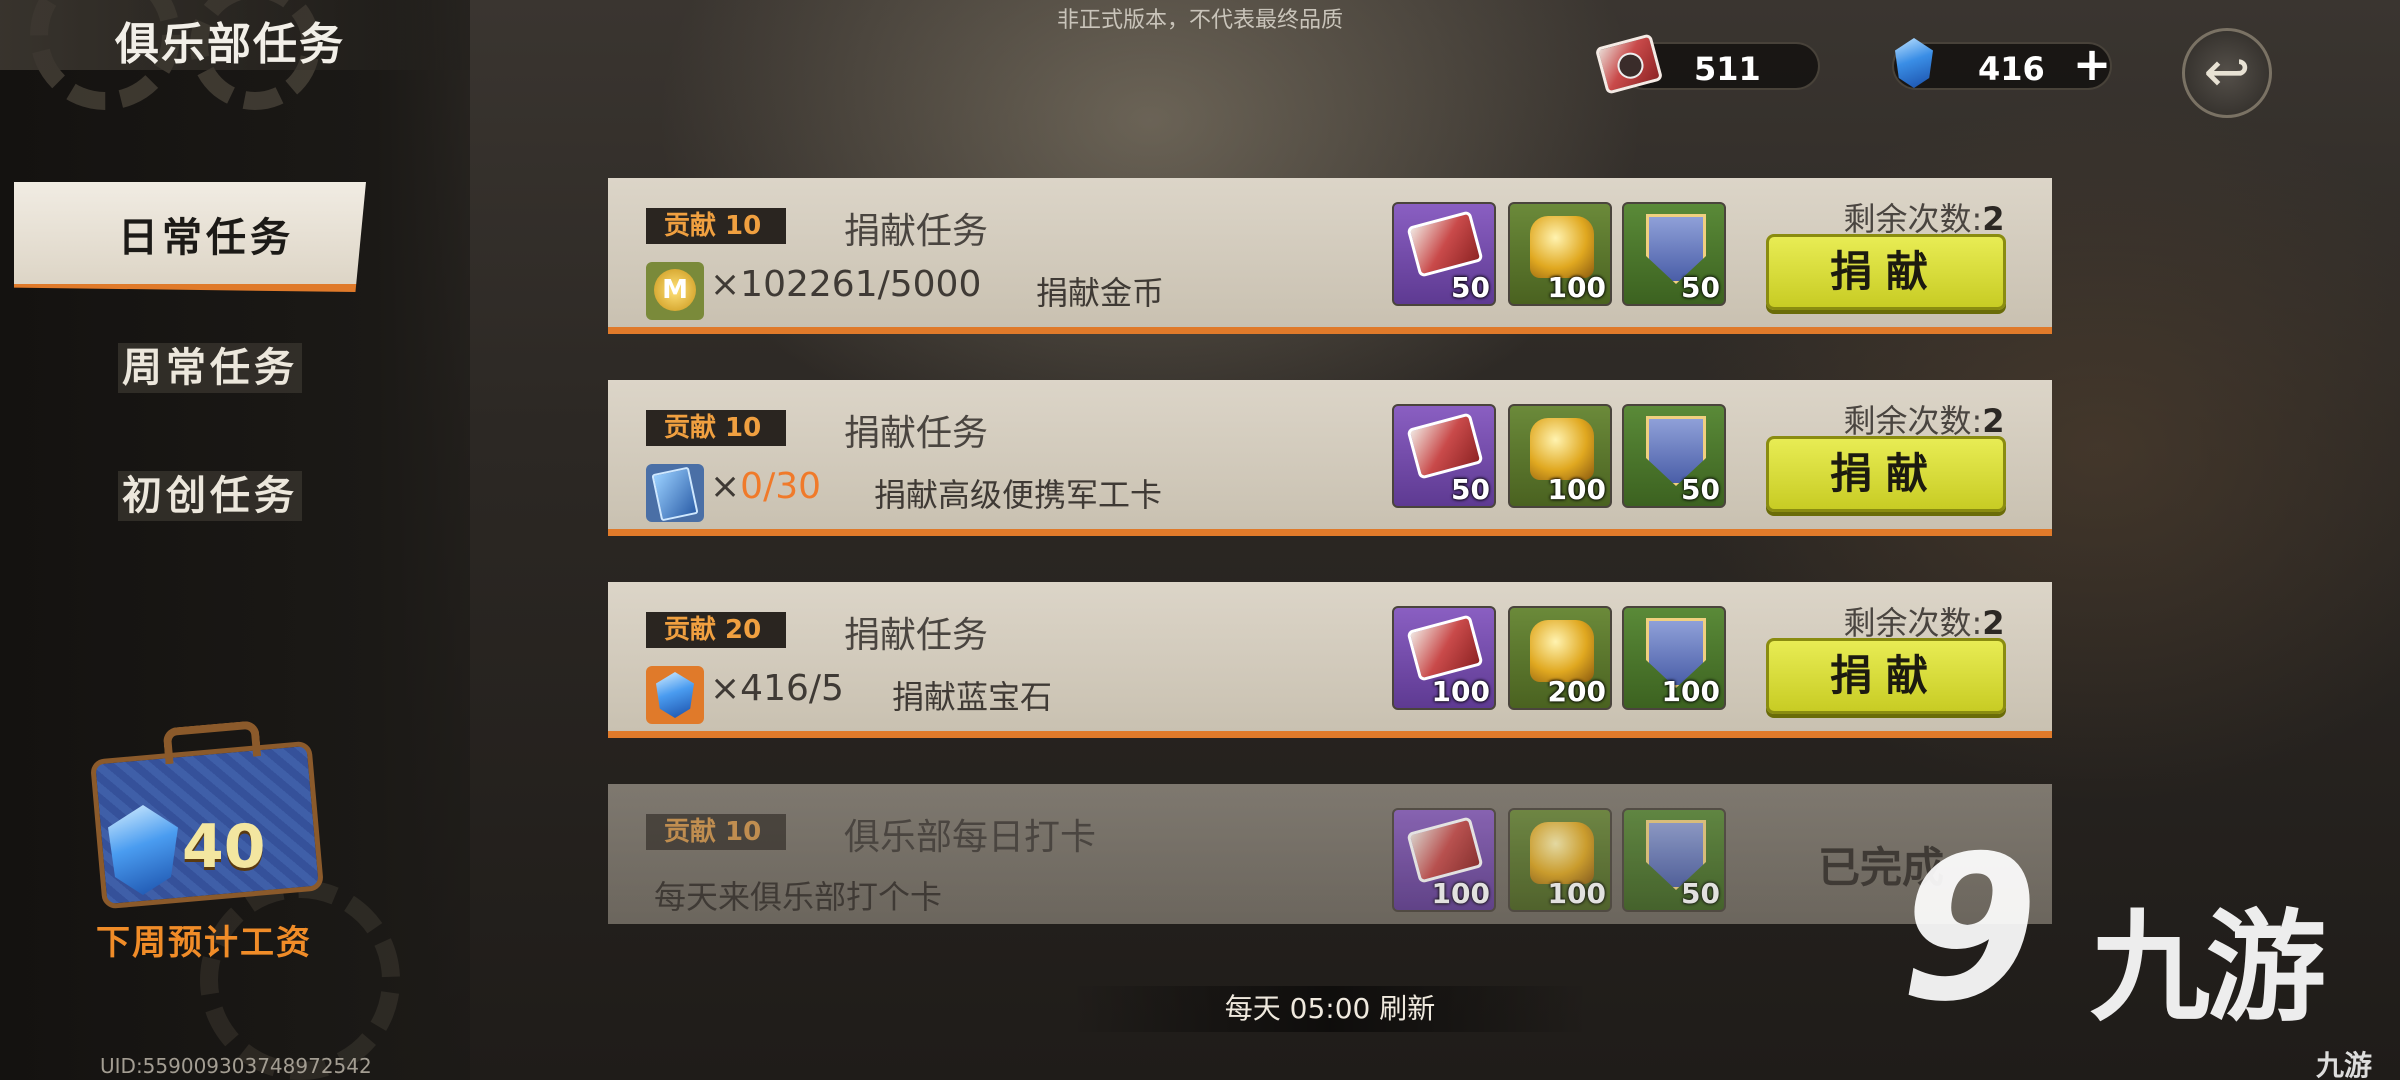  What do you see at coordinates (1969, 929) in the screenshot?
I see `watermark-logo-icon: 9` at bounding box center [1969, 929].